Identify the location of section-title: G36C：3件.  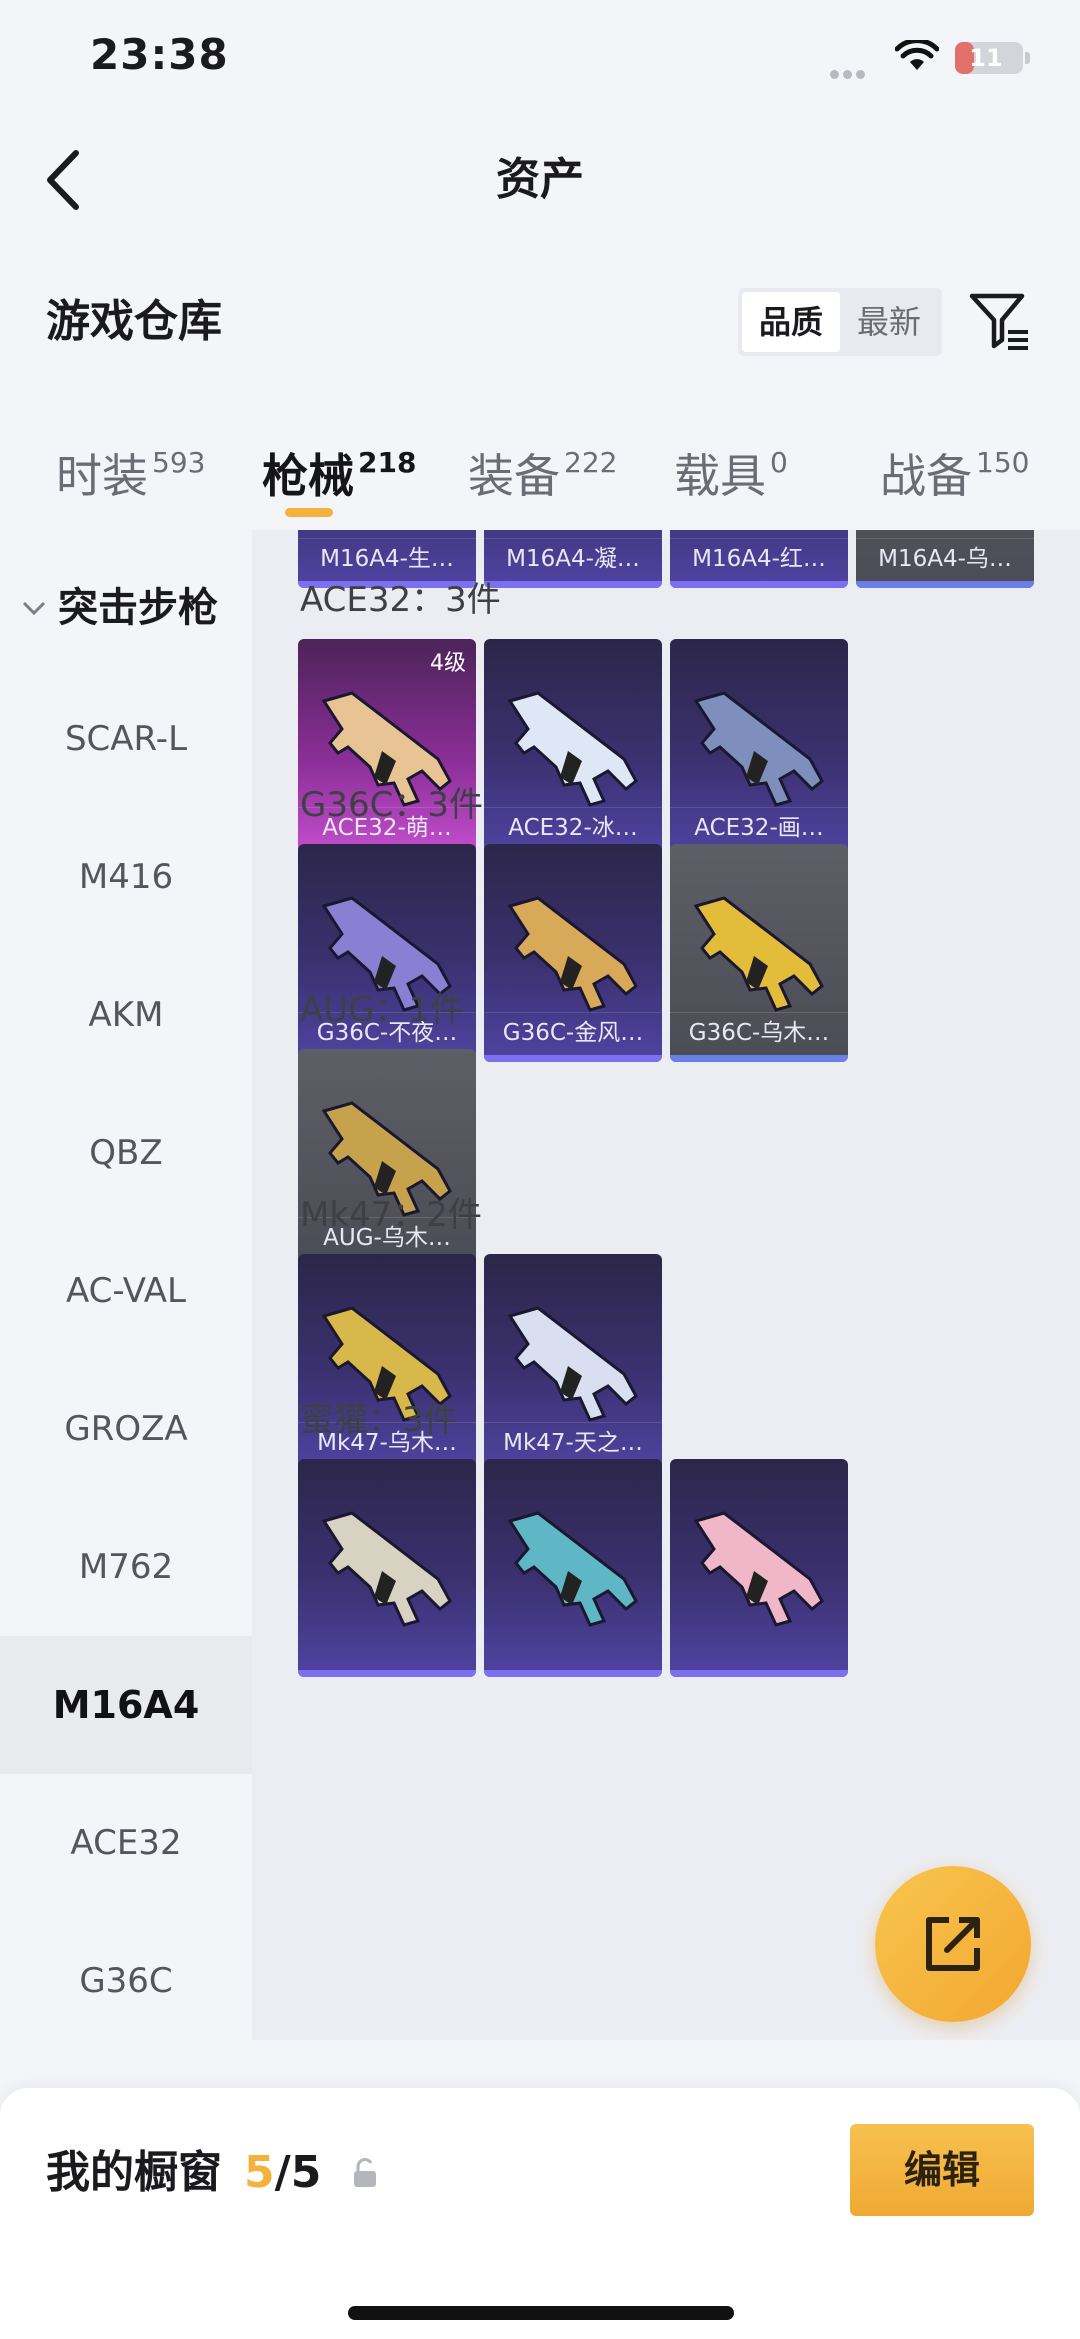
(391, 805).